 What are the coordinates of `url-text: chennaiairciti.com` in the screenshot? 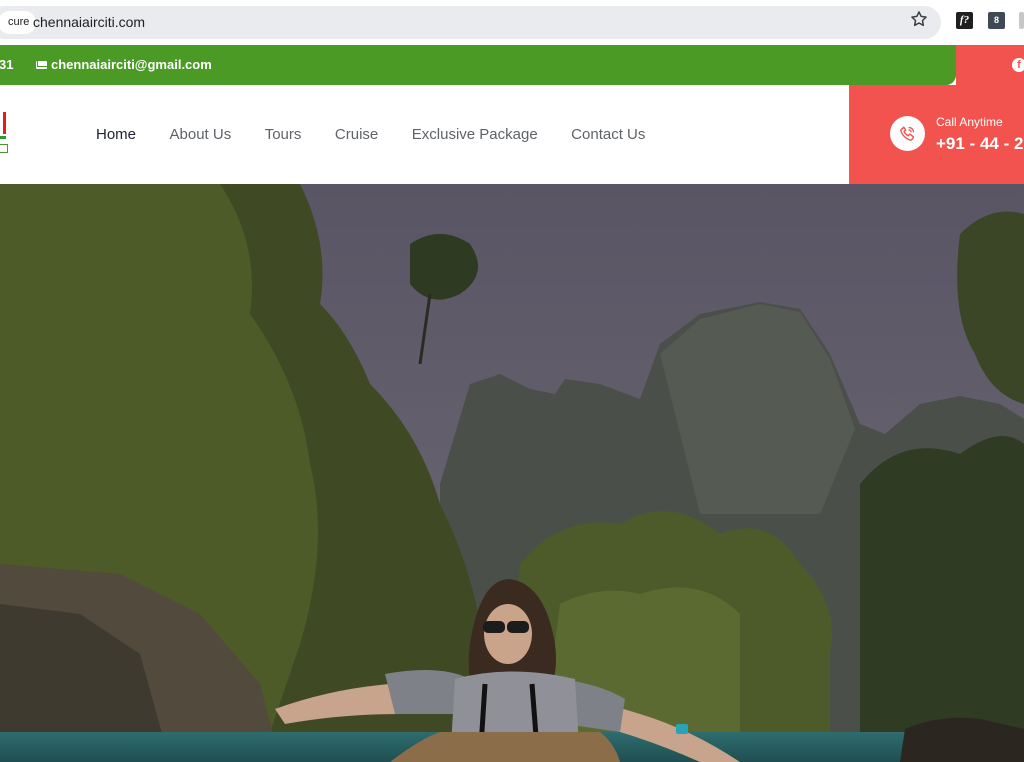 It's located at (89, 22).